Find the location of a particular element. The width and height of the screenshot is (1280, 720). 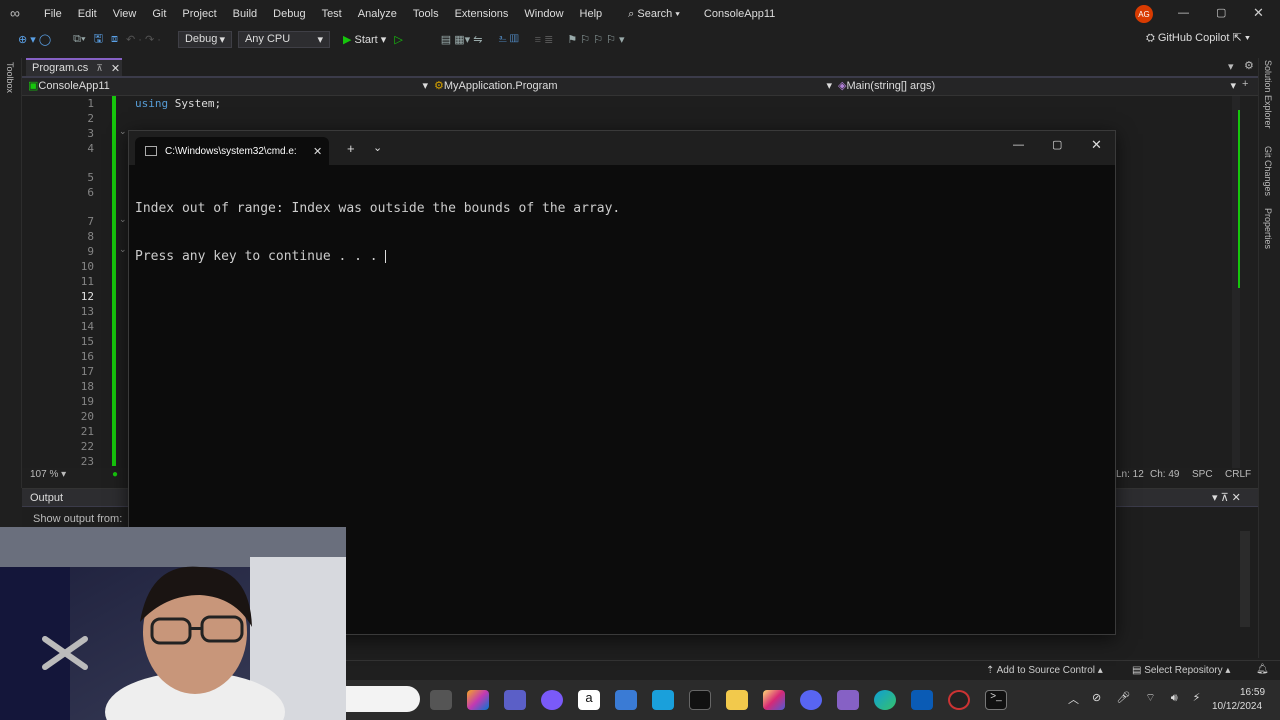

menu-file: File is located at coordinates (53, 14).